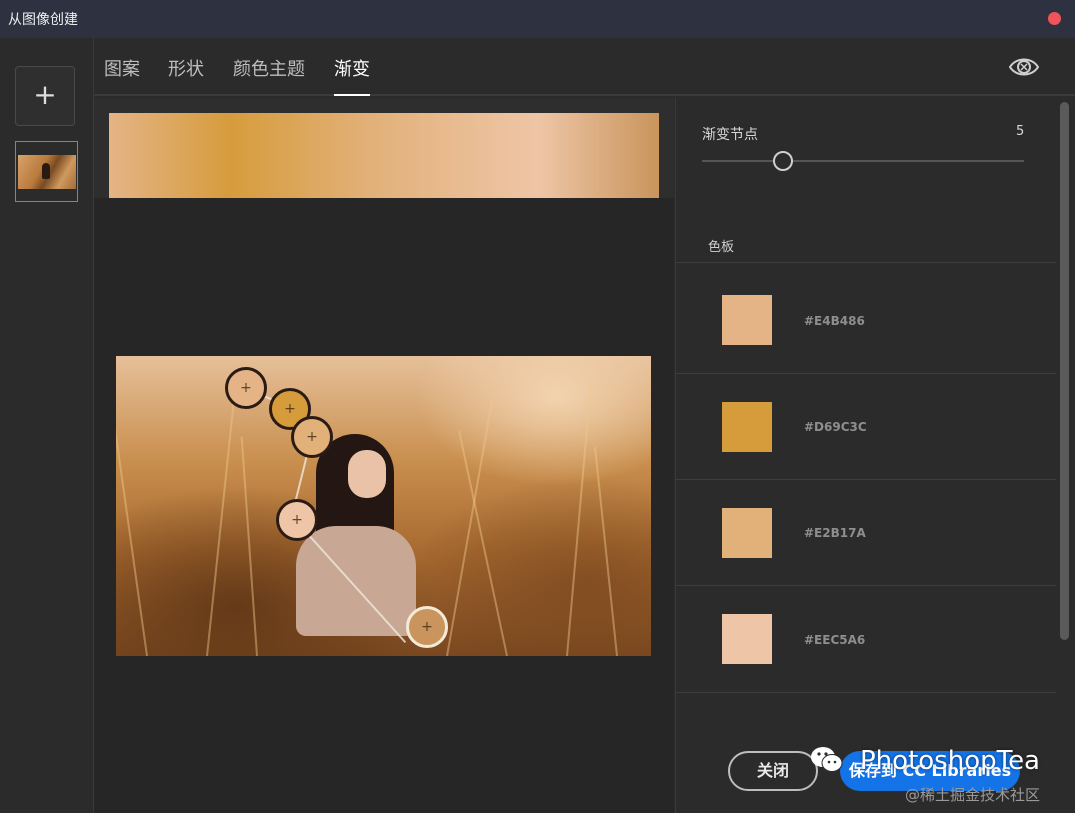 The height and width of the screenshot is (813, 1075). What do you see at coordinates (367, 474) in the screenshot?
I see `subject-face` at bounding box center [367, 474].